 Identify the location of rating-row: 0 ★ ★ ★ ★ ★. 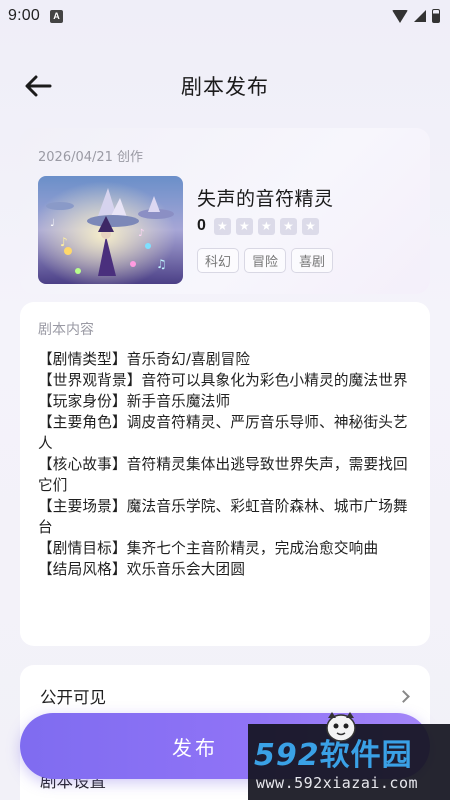
(259, 226).